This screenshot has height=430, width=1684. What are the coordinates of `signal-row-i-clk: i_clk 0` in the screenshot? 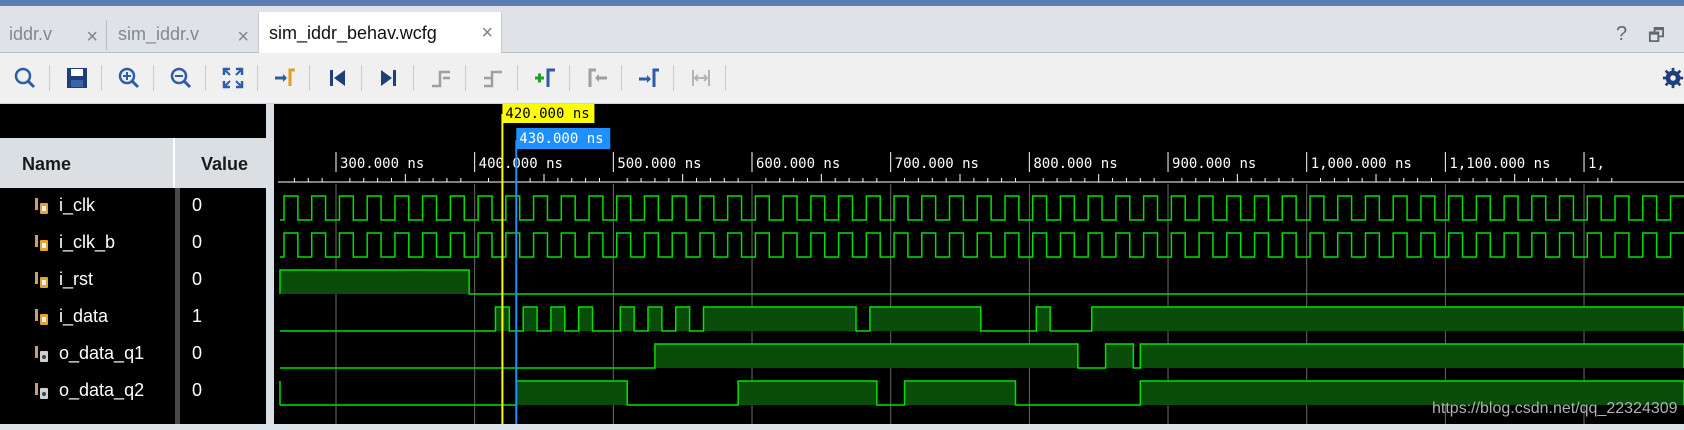 It's located at (133, 206).